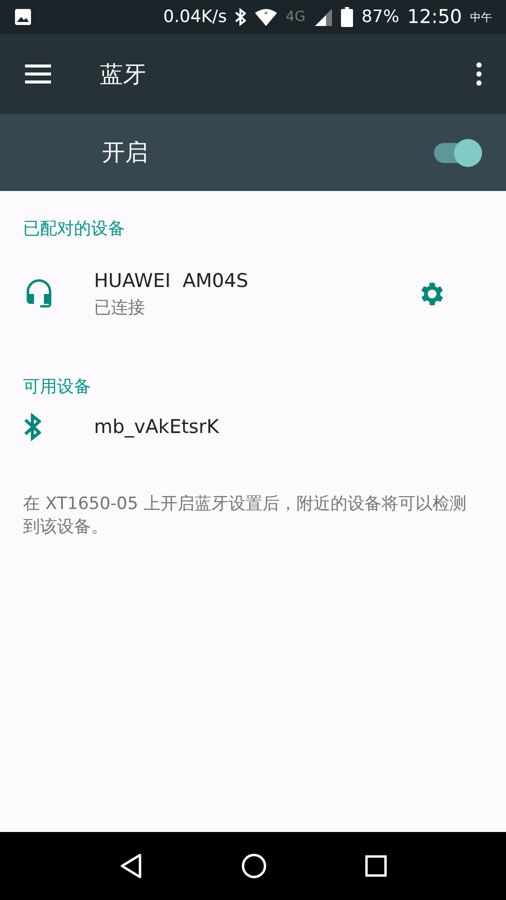  What do you see at coordinates (131, 866) in the screenshot?
I see `back-button` at bounding box center [131, 866].